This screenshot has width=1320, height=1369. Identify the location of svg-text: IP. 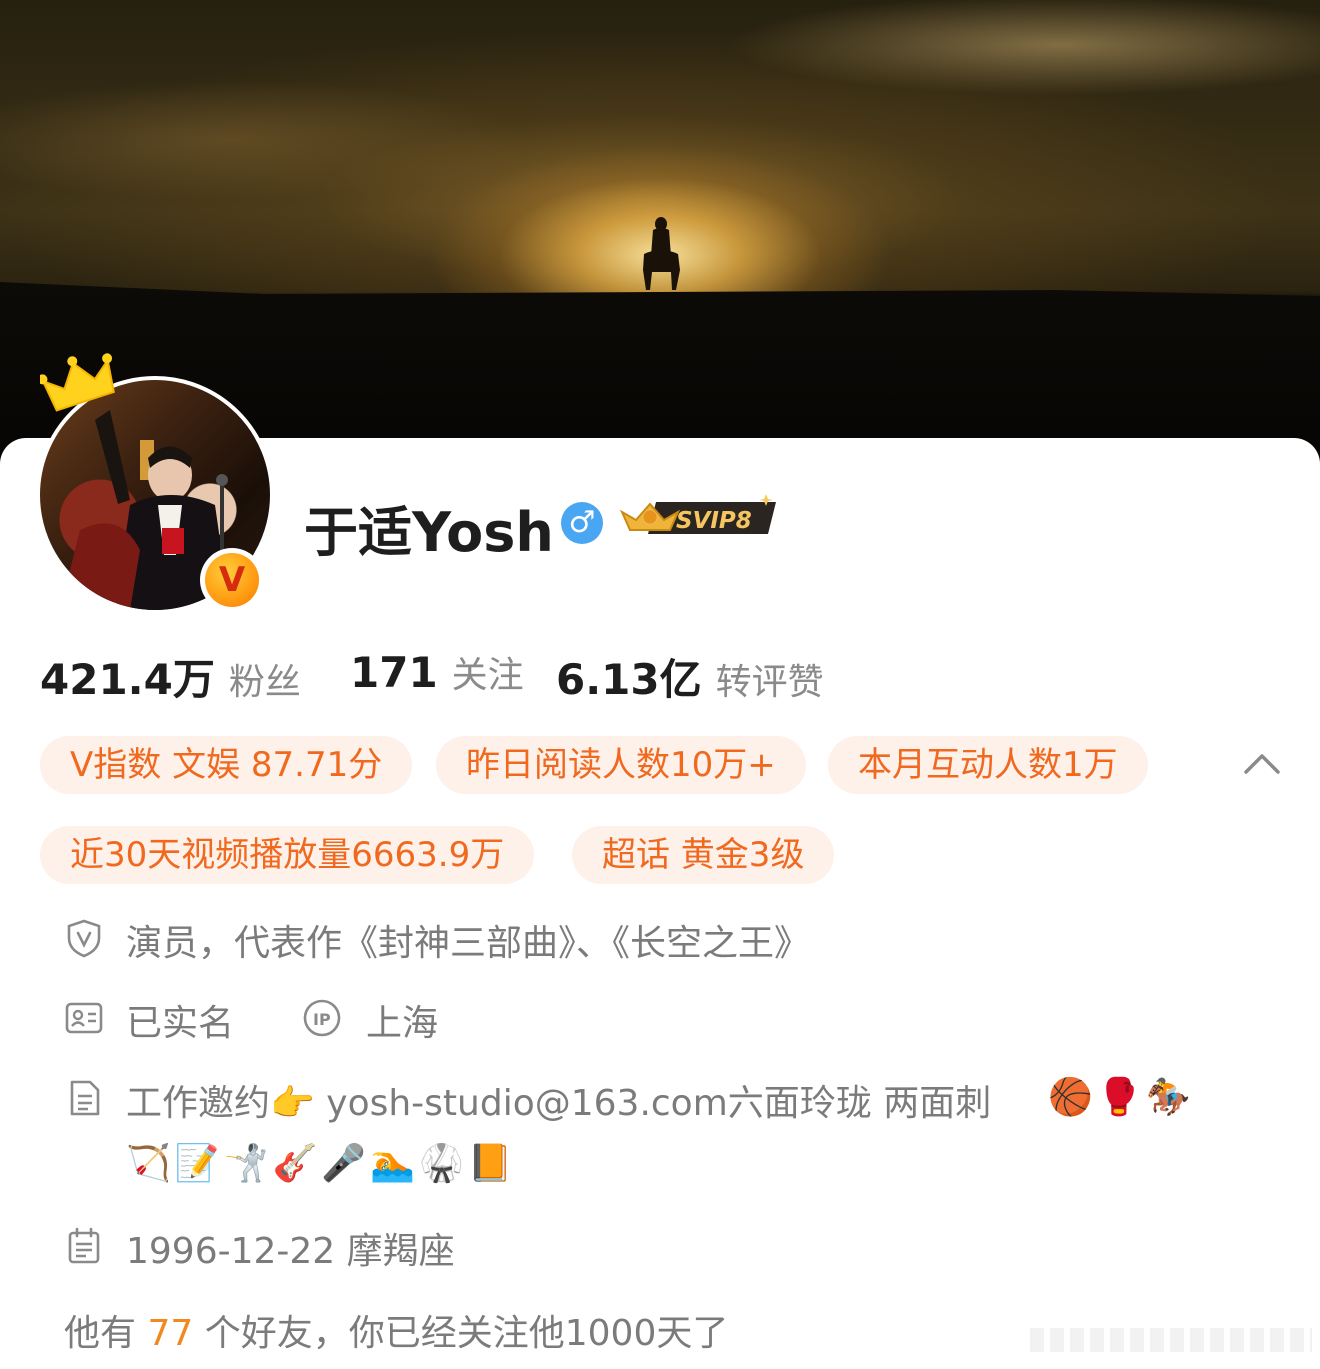
(322, 1019).